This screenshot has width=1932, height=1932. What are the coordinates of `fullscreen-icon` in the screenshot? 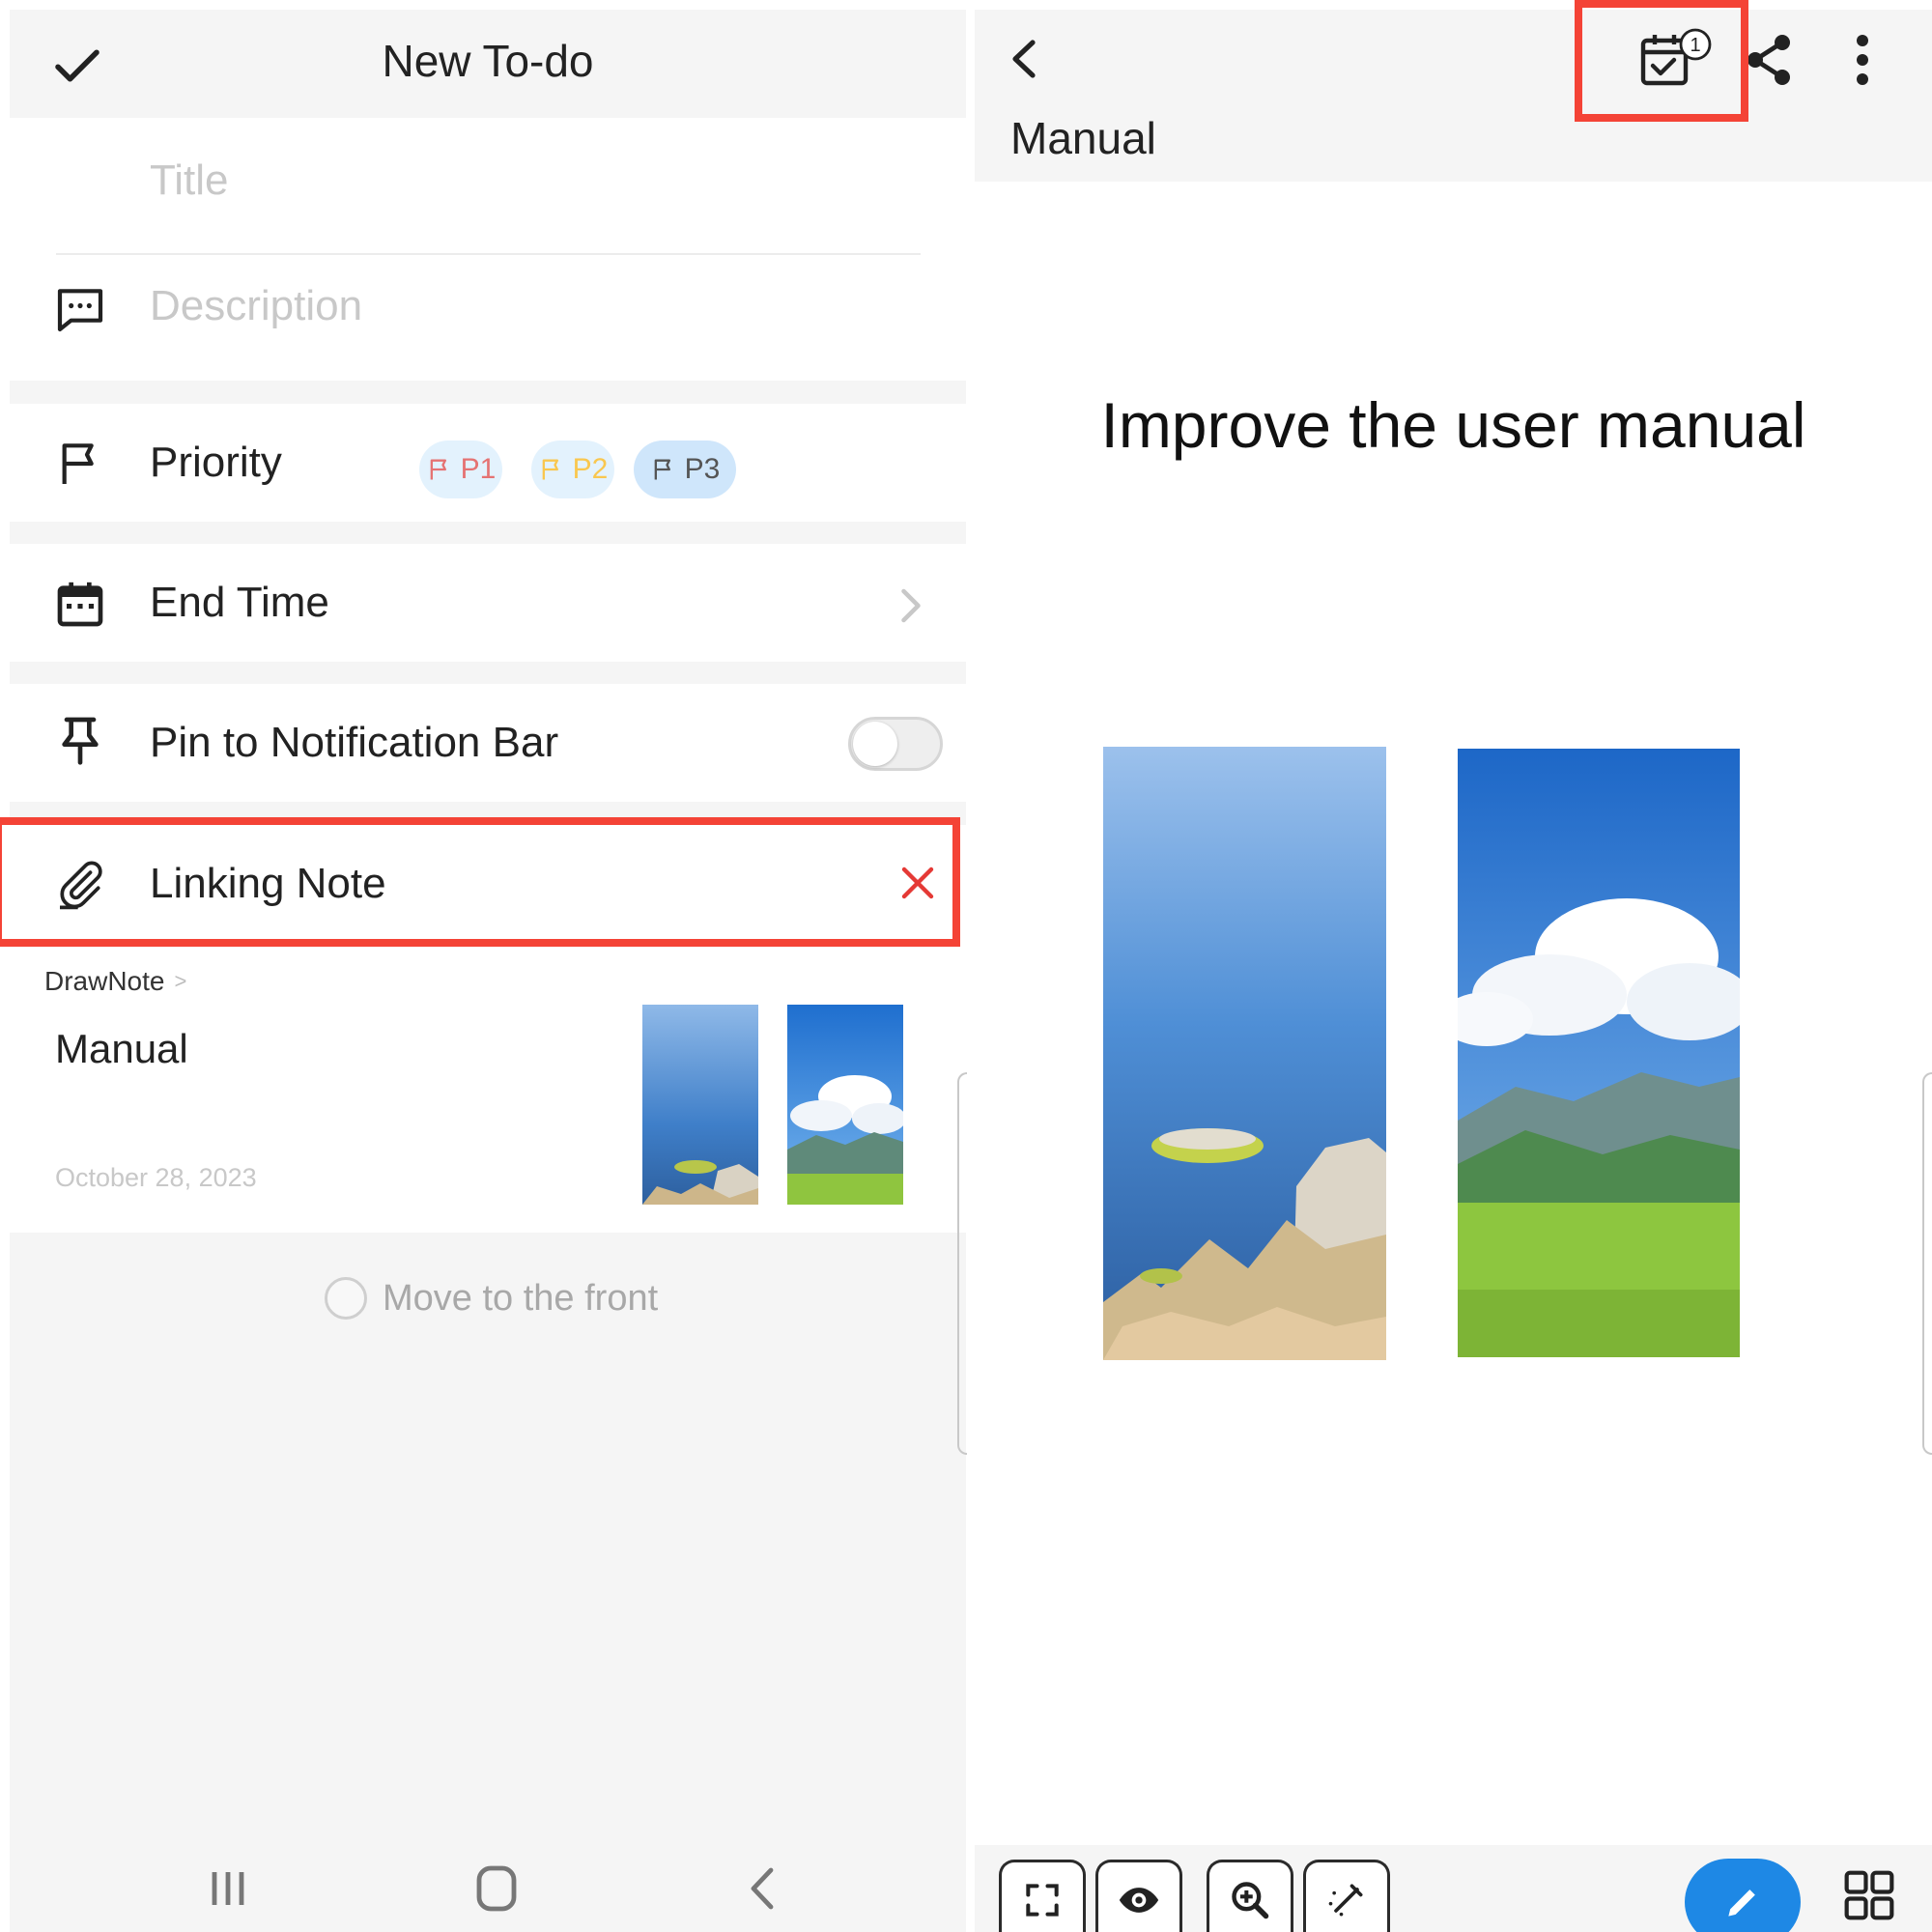 It's located at (1042, 1900).